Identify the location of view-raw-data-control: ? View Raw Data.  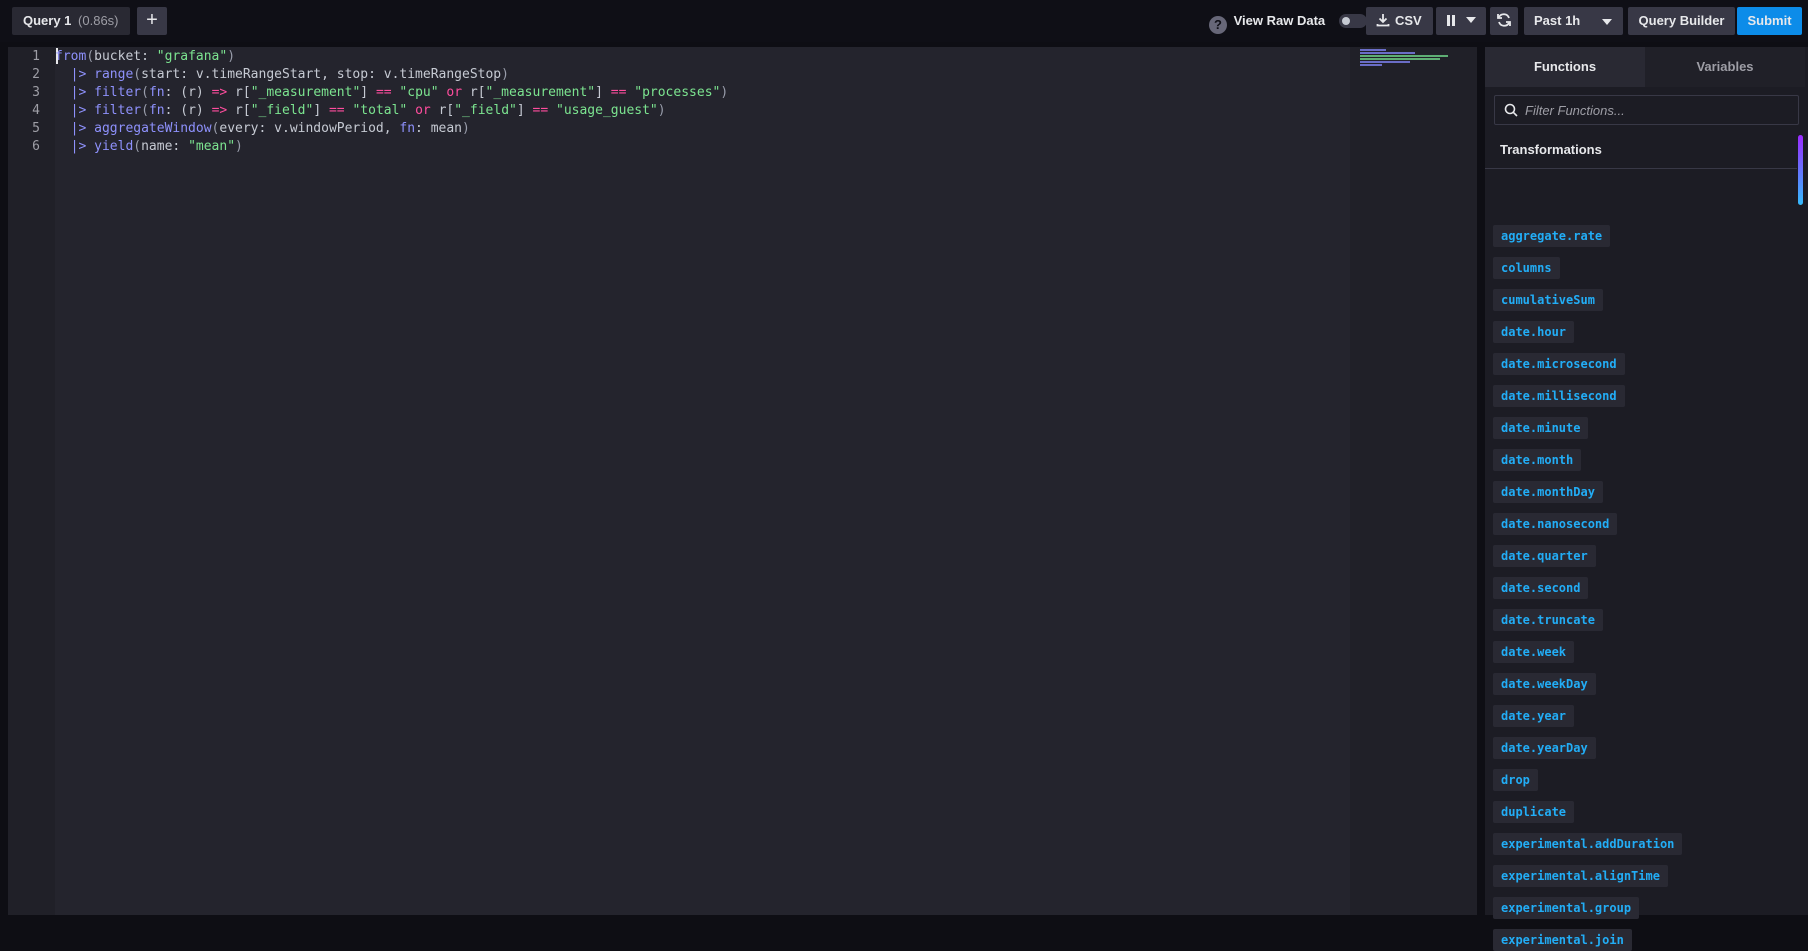
(1288, 21).